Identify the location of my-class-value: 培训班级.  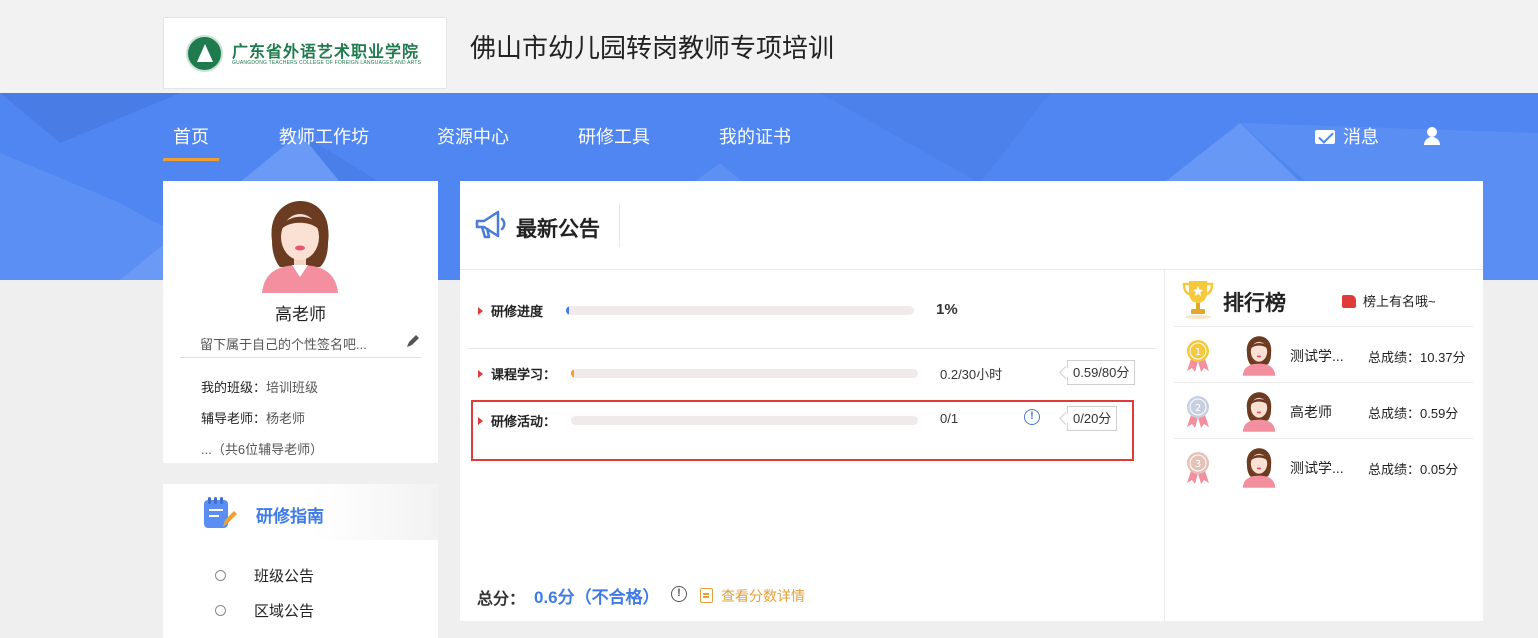
(292, 387).